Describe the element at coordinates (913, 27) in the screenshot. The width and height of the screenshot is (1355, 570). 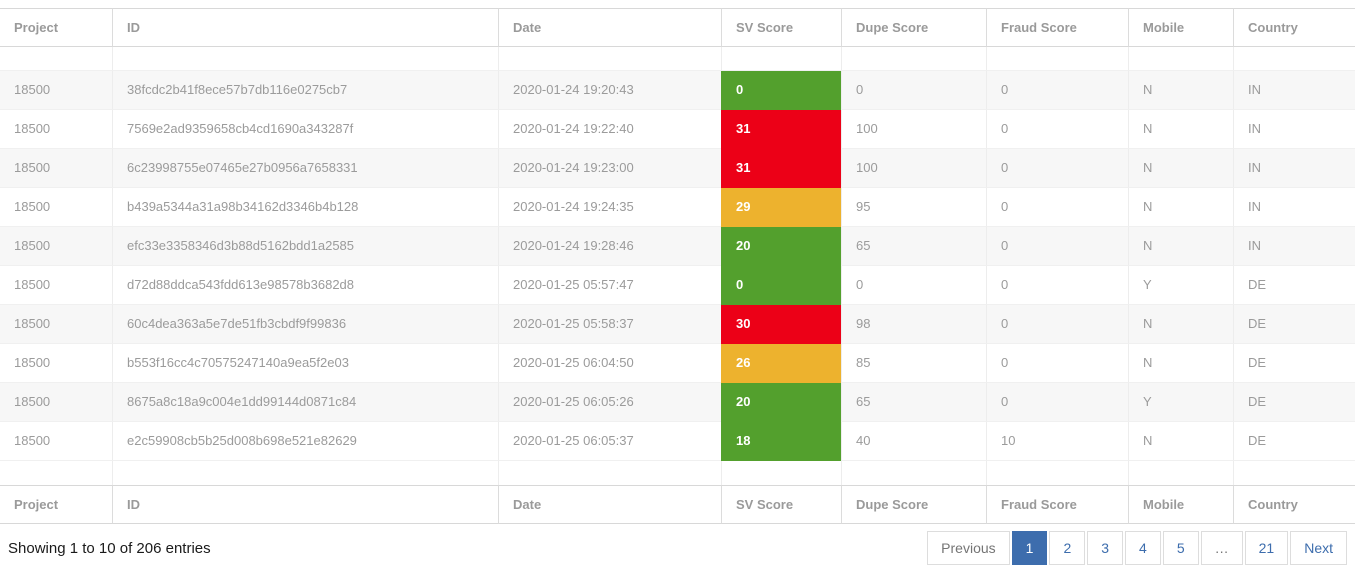
I see `column-header-dupe_score: Dupe Score` at that location.